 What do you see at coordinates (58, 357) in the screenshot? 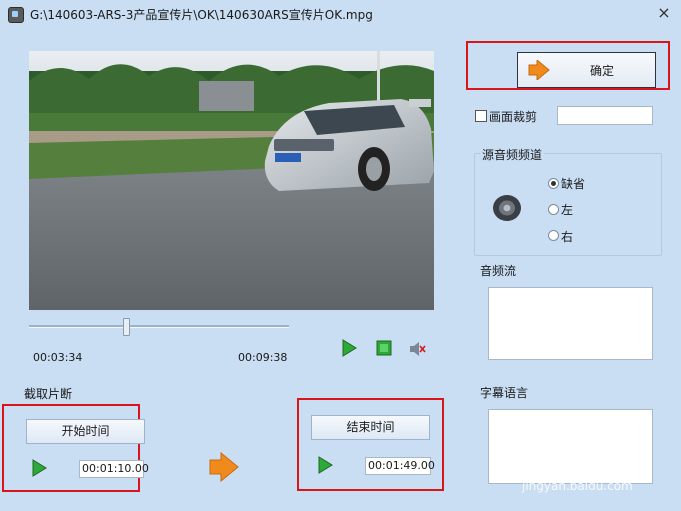
I see `current-time: 00:03:34` at bounding box center [58, 357].